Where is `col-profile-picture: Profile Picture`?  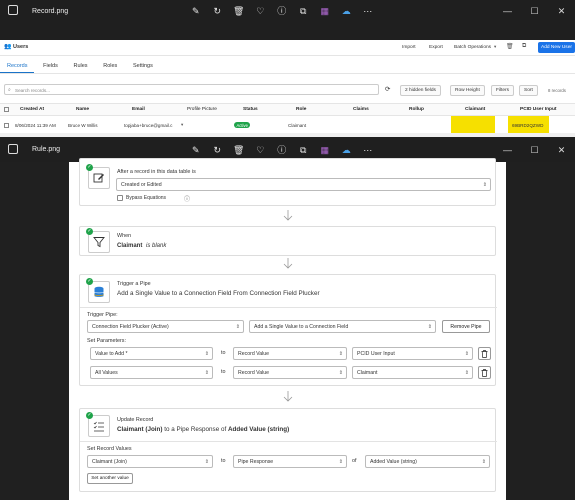 col-profile-picture: Profile Picture is located at coordinates (202, 109).